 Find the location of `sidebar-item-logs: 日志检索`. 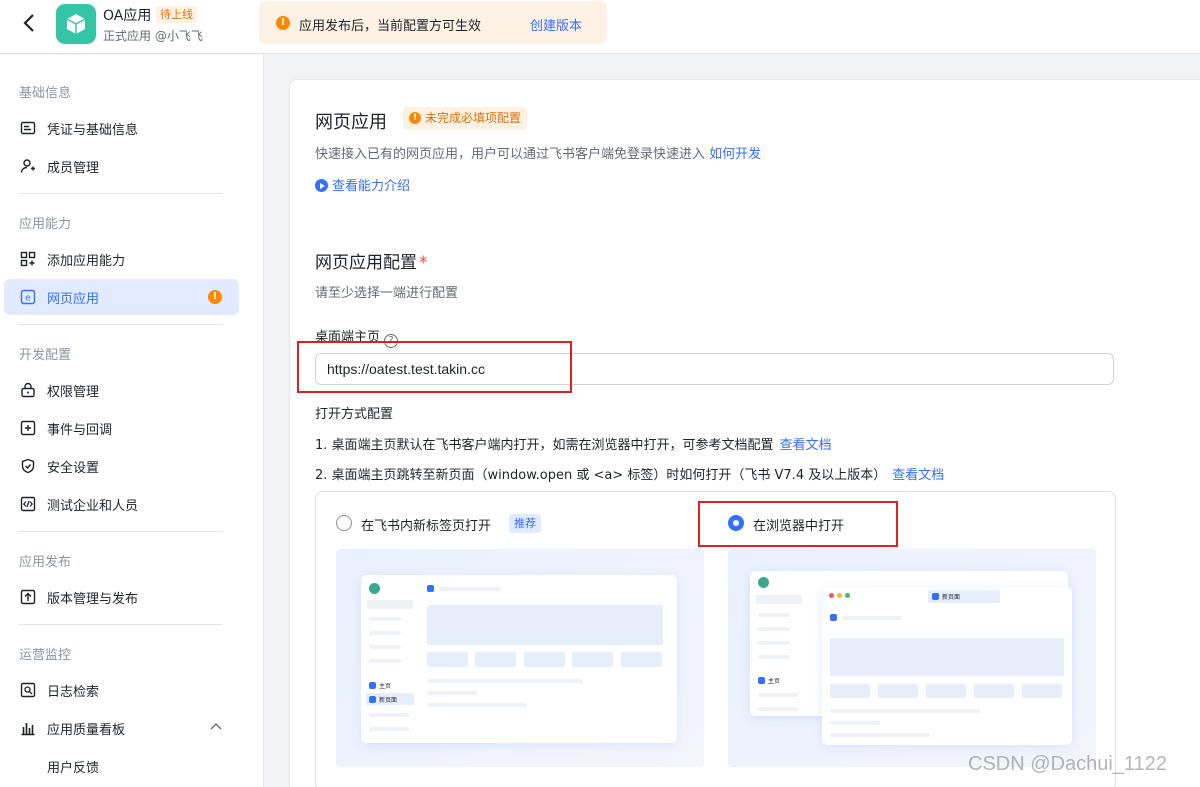

sidebar-item-logs: 日志检索 is located at coordinates (121, 690).